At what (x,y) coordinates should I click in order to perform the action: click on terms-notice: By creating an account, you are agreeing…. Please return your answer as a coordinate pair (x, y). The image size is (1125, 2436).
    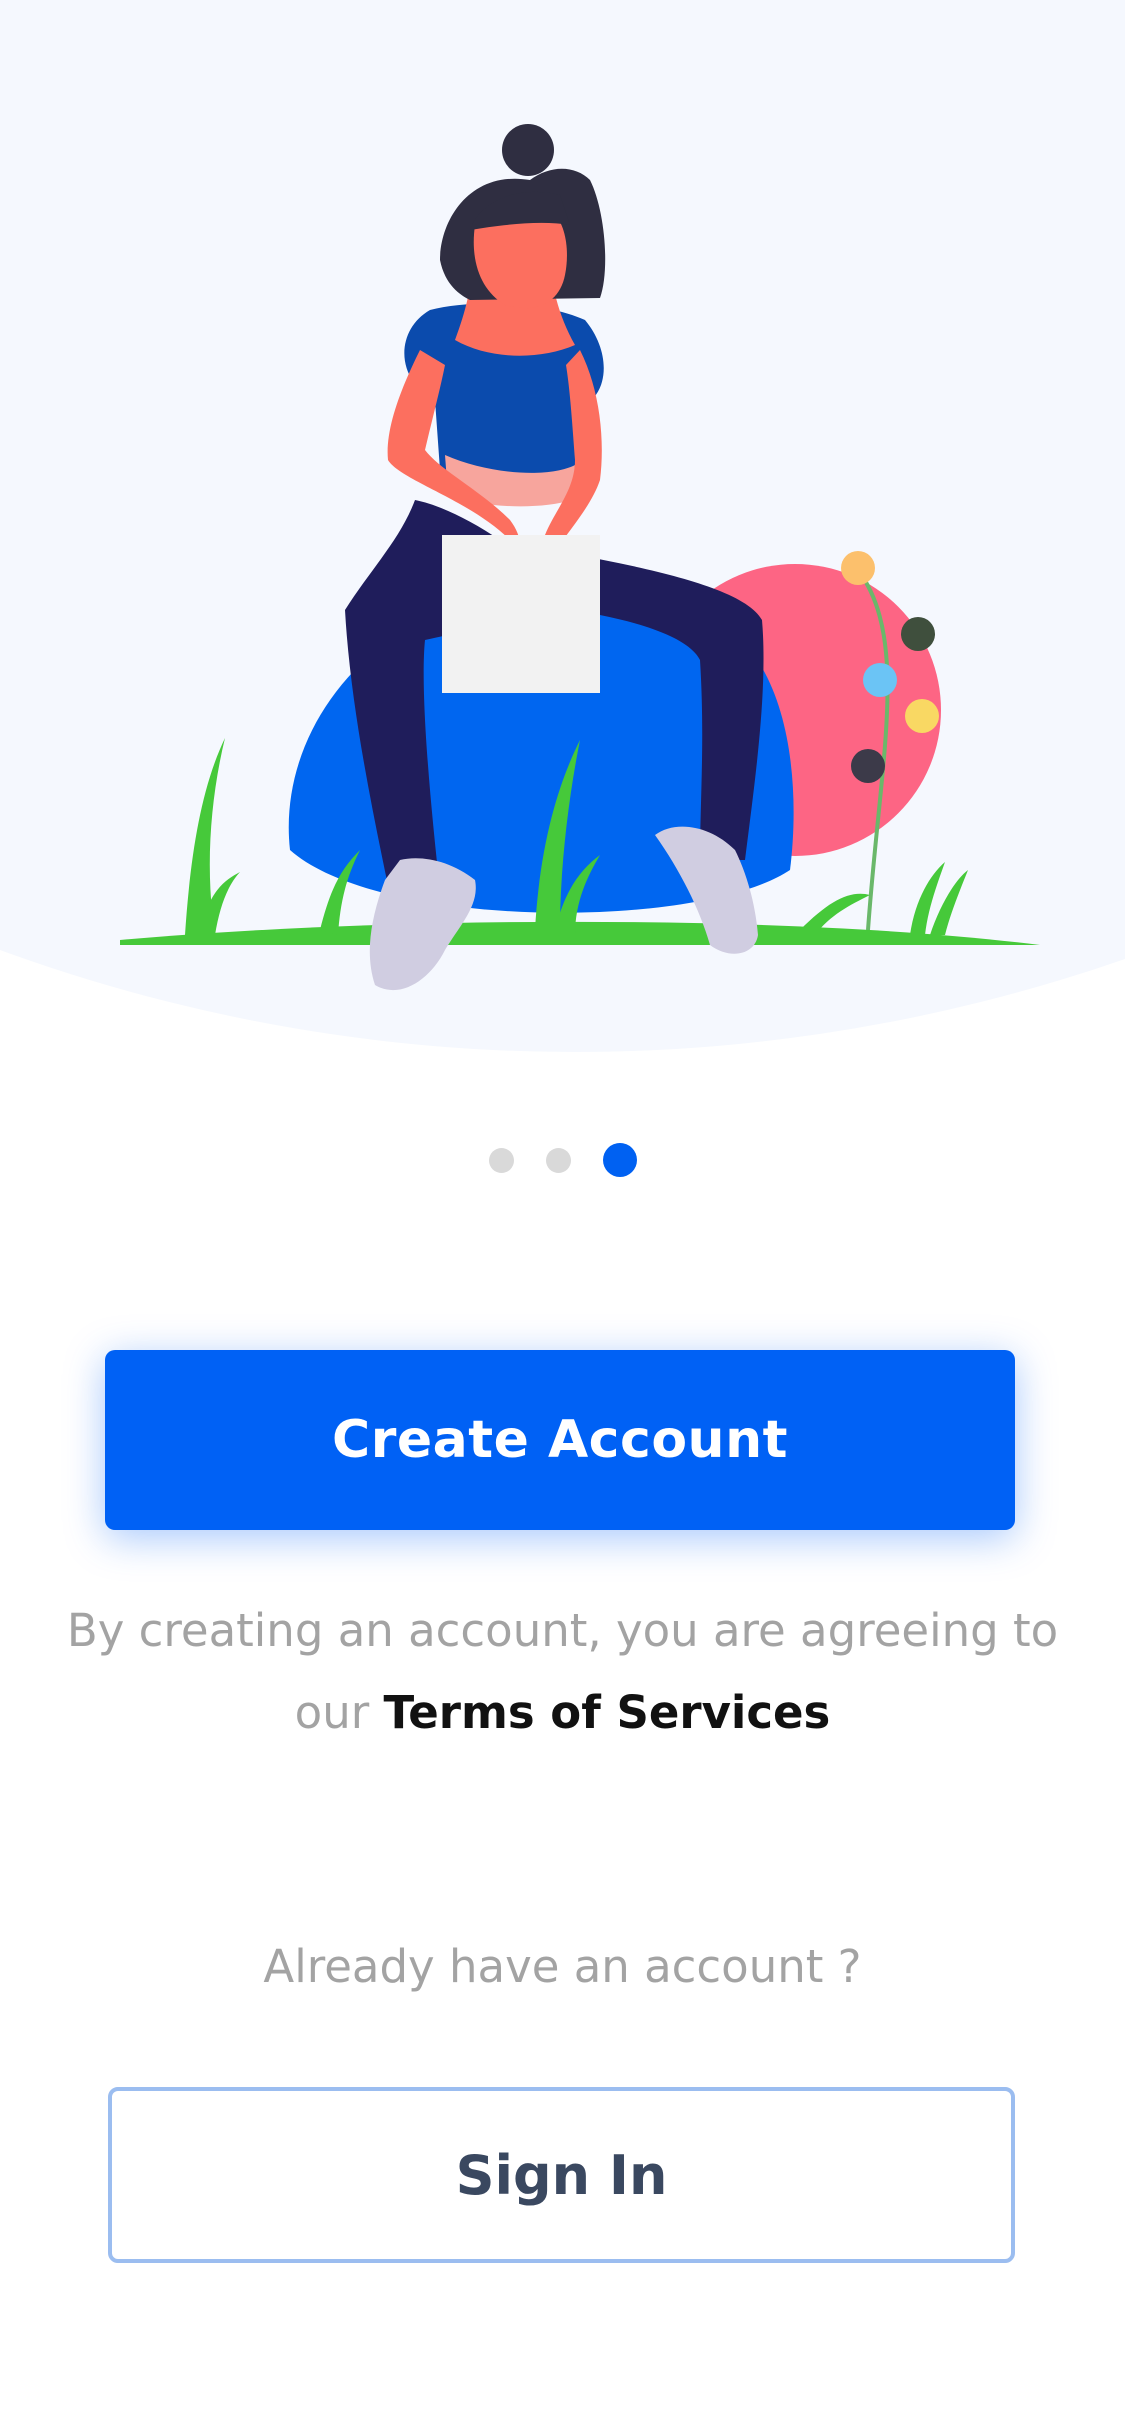
    Looking at the image, I should click on (562, 1672).